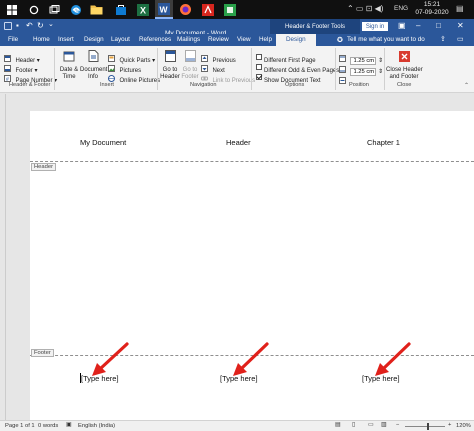  Describe the element at coordinates (425, 426) in the screenshot. I see `zoom-slider` at that location.